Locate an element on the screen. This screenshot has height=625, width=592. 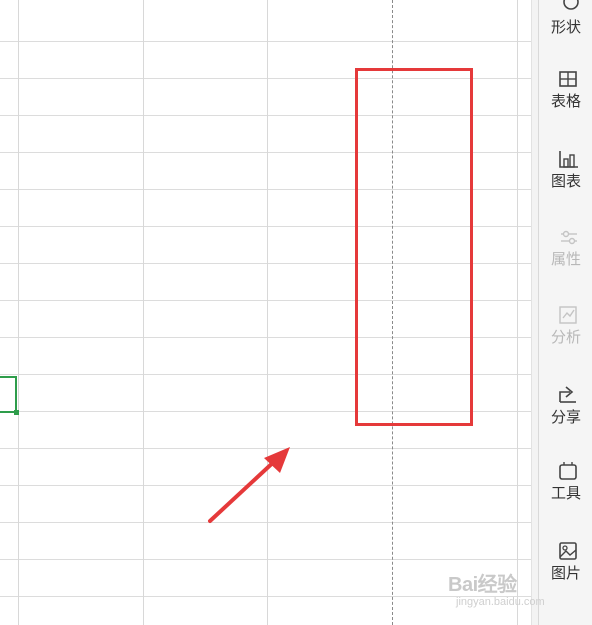
sidebar-item-table: 表格 is located at coordinates (570, 98).